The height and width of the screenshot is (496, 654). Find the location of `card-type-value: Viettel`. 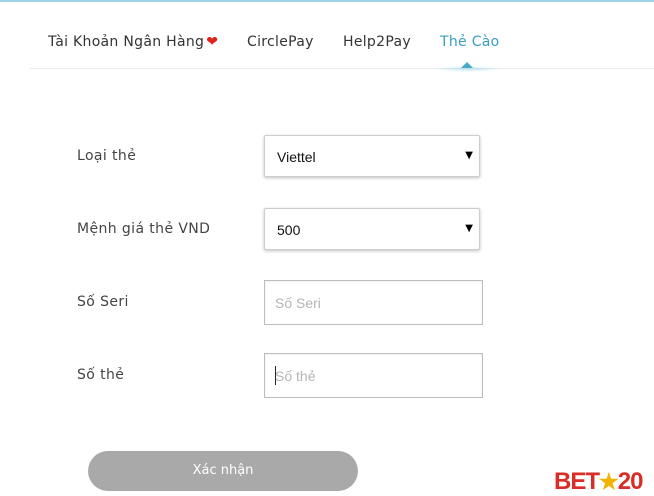

card-type-value: Viettel is located at coordinates (296, 157).